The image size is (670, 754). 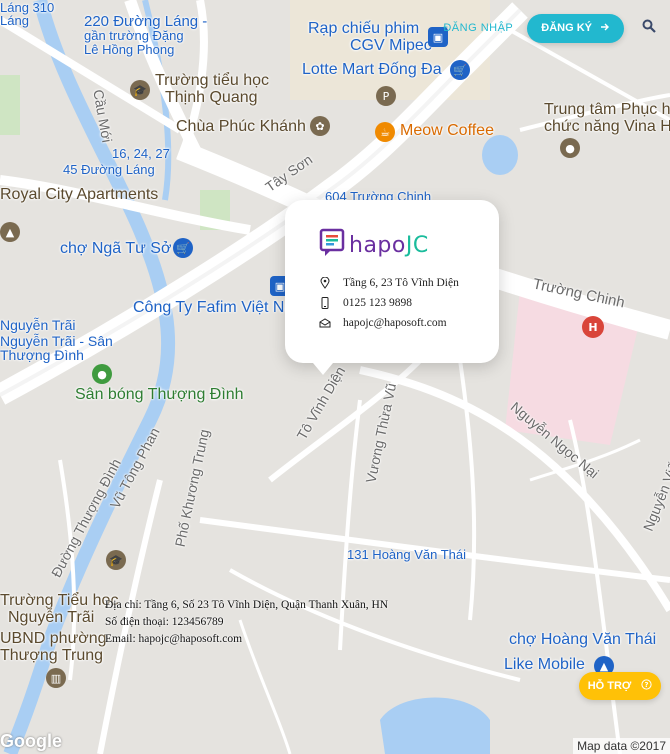 I want to click on card-address: Tầng 6, 23 Tô Vĩnh Diện, so click(x=401, y=283).